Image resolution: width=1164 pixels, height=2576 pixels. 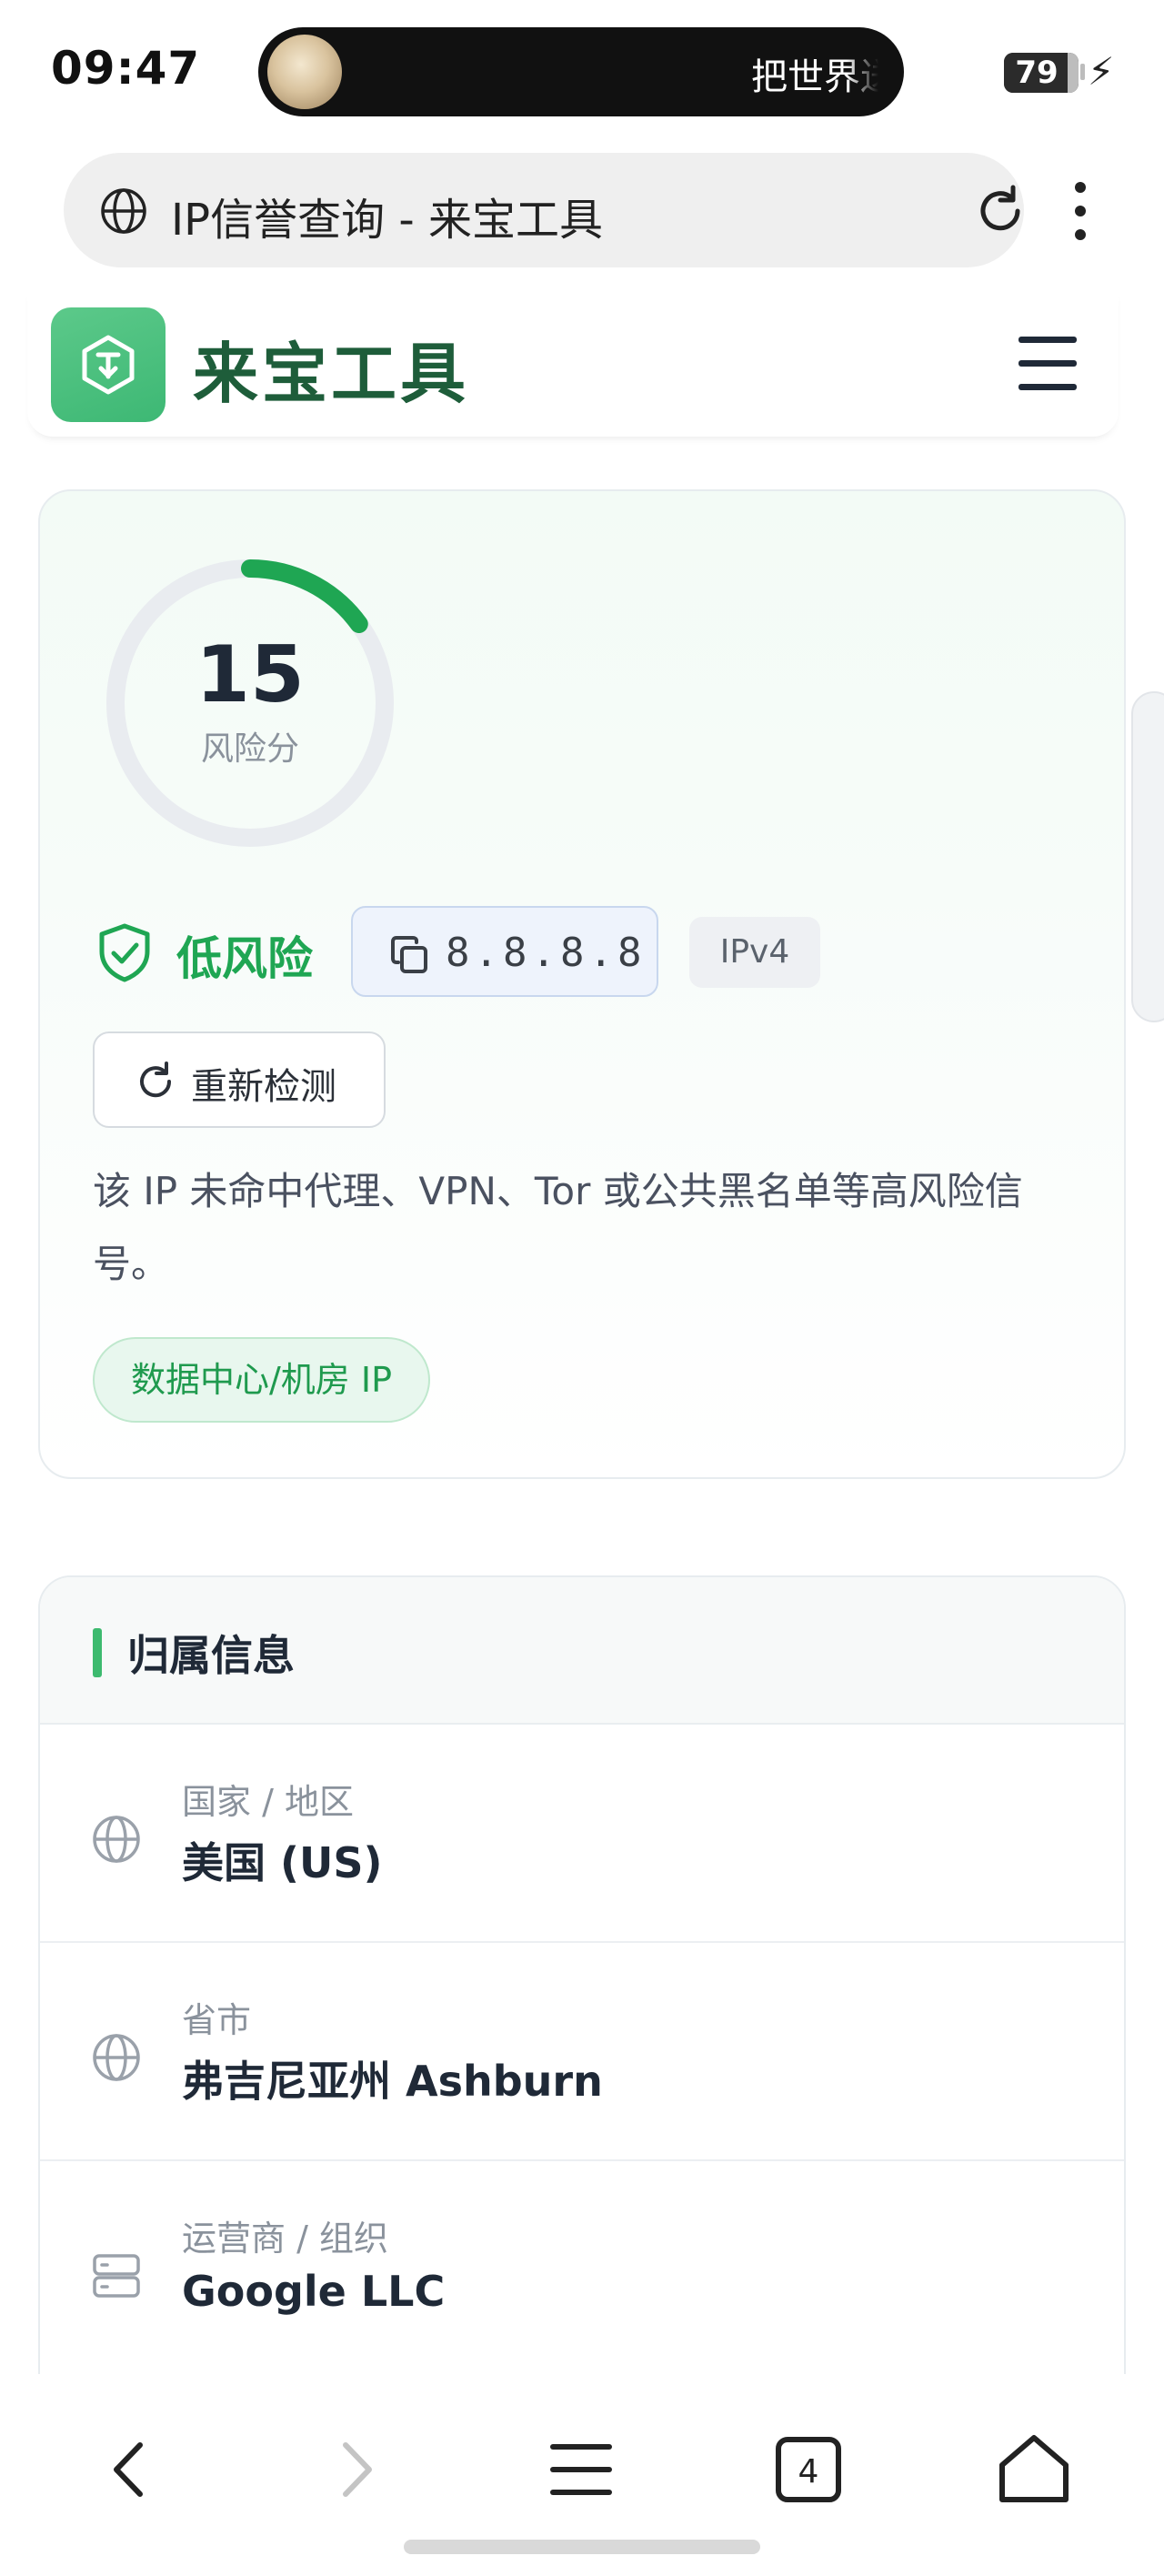 What do you see at coordinates (1037, 73) in the screenshot?
I see `battery-level: 79` at bounding box center [1037, 73].